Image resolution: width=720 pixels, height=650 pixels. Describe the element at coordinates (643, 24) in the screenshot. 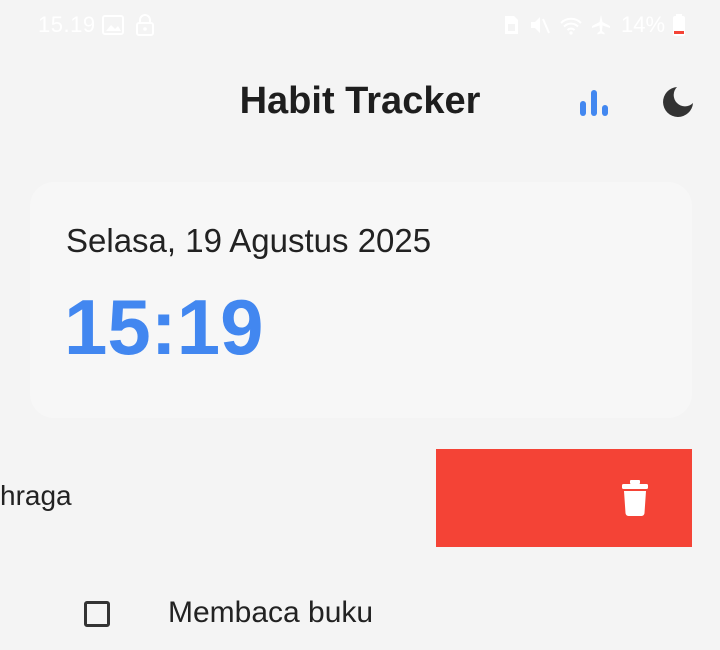

I see `battery-percentage: 14%` at that location.